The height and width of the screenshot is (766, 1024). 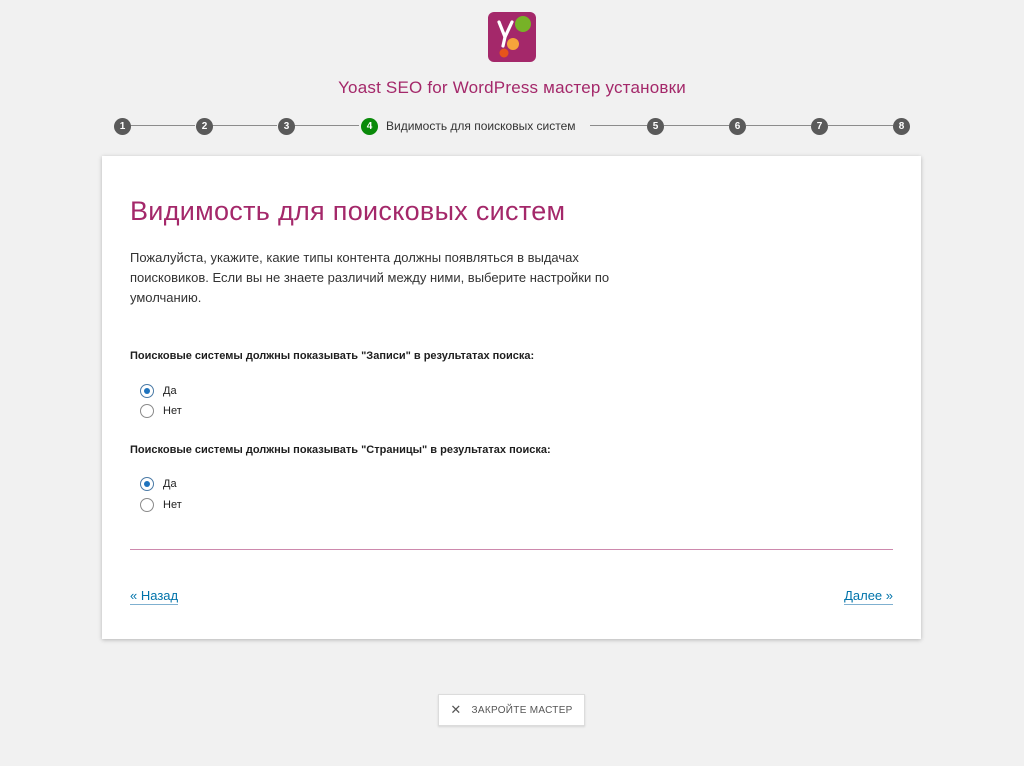 I want to click on yoast-logo-icon, so click(x=512, y=37).